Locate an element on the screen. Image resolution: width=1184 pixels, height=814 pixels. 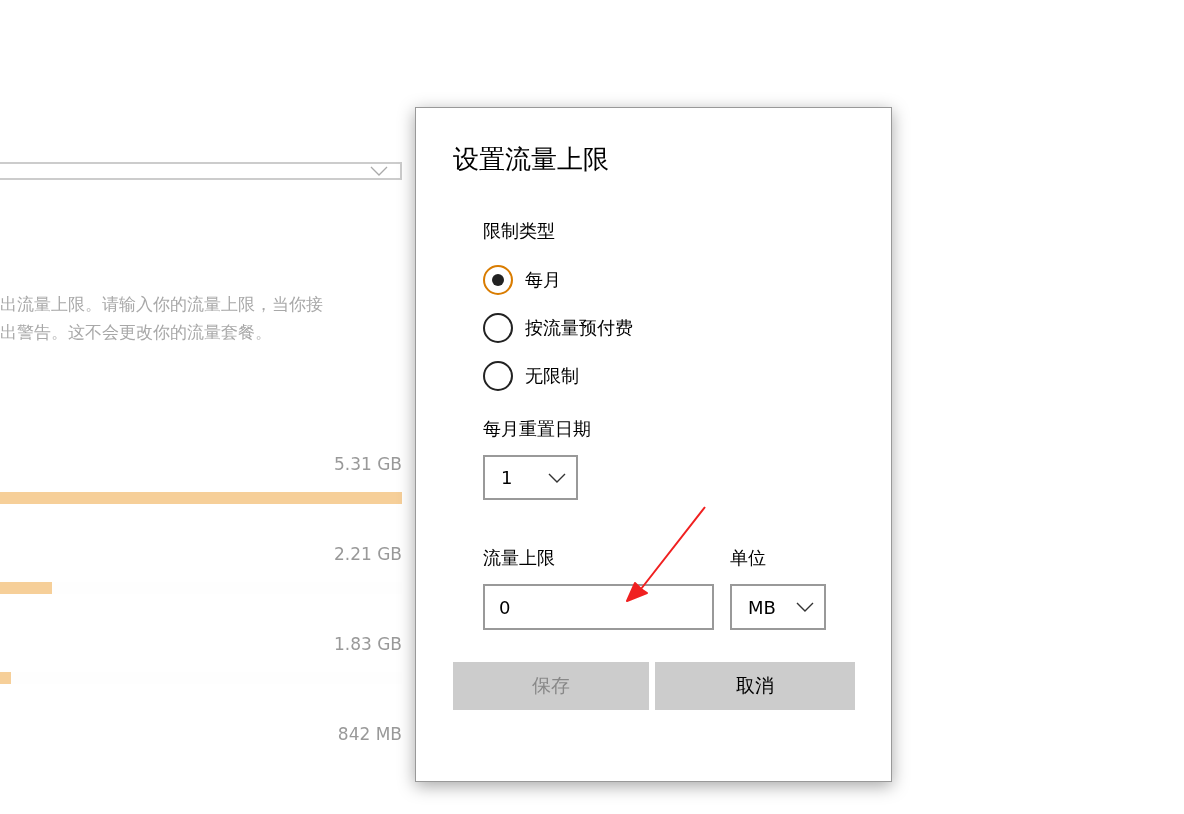
description-text: 出警告。这不会更改你的流量套餐。 is located at coordinates (136, 332).